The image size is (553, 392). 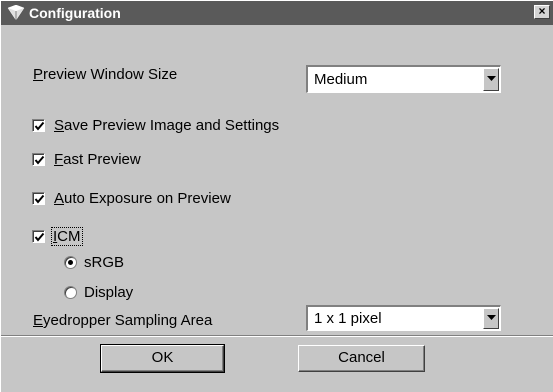 I want to click on icm-text: CM, so click(x=69, y=236).